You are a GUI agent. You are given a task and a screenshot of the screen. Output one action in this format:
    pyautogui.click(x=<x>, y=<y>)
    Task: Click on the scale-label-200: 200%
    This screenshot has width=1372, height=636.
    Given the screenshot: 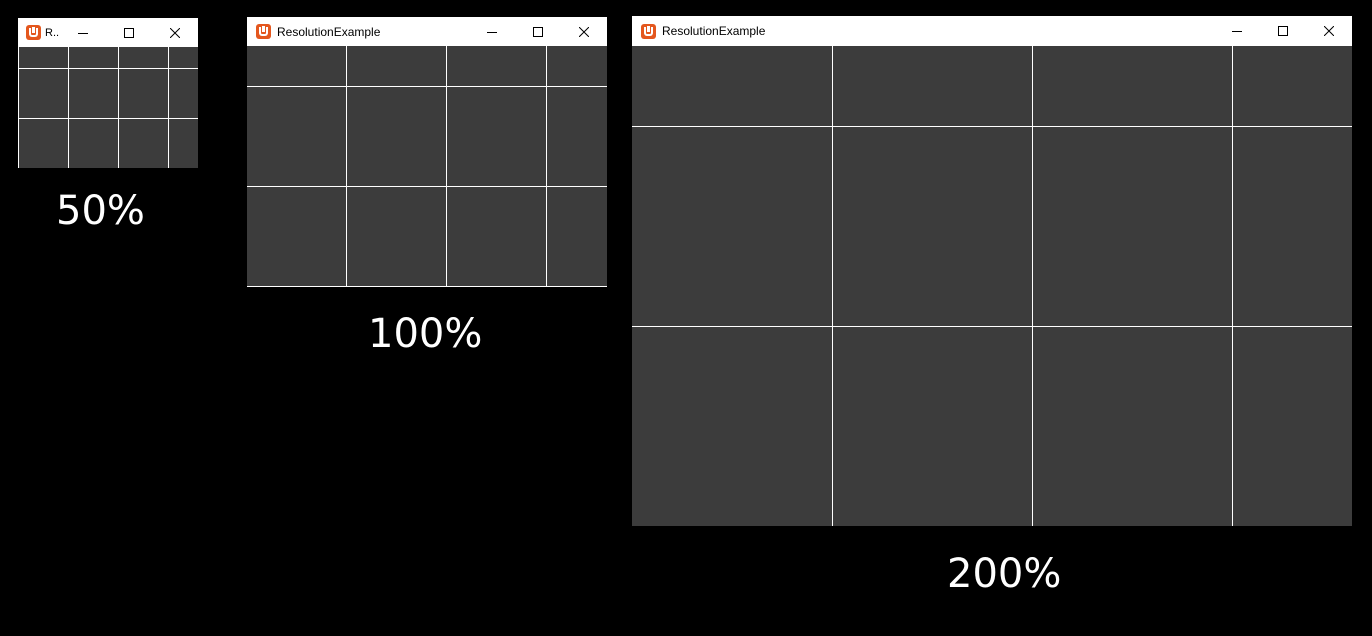 What is the action you would take?
    pyautogui.click(x=1004, y=574)
    